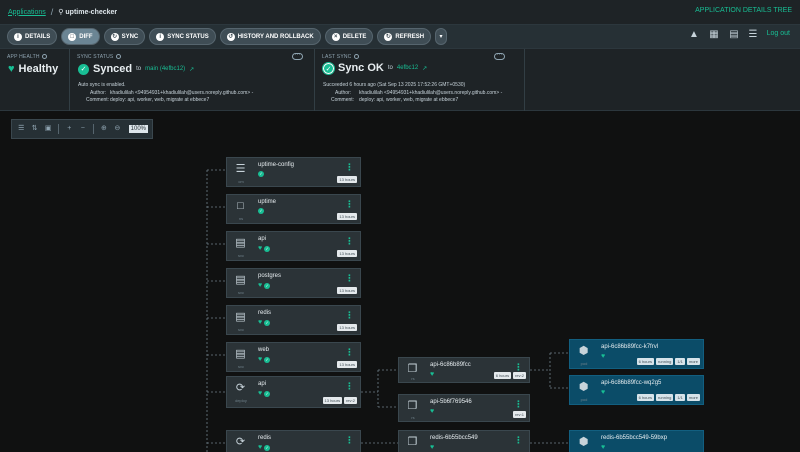  Describe the element at coordinates (293, 283) in the screenshot. I see `resource-node-postgres-svc: ▤ svc postgres ♥ ✓ ⋮ 13 hours` at that location.